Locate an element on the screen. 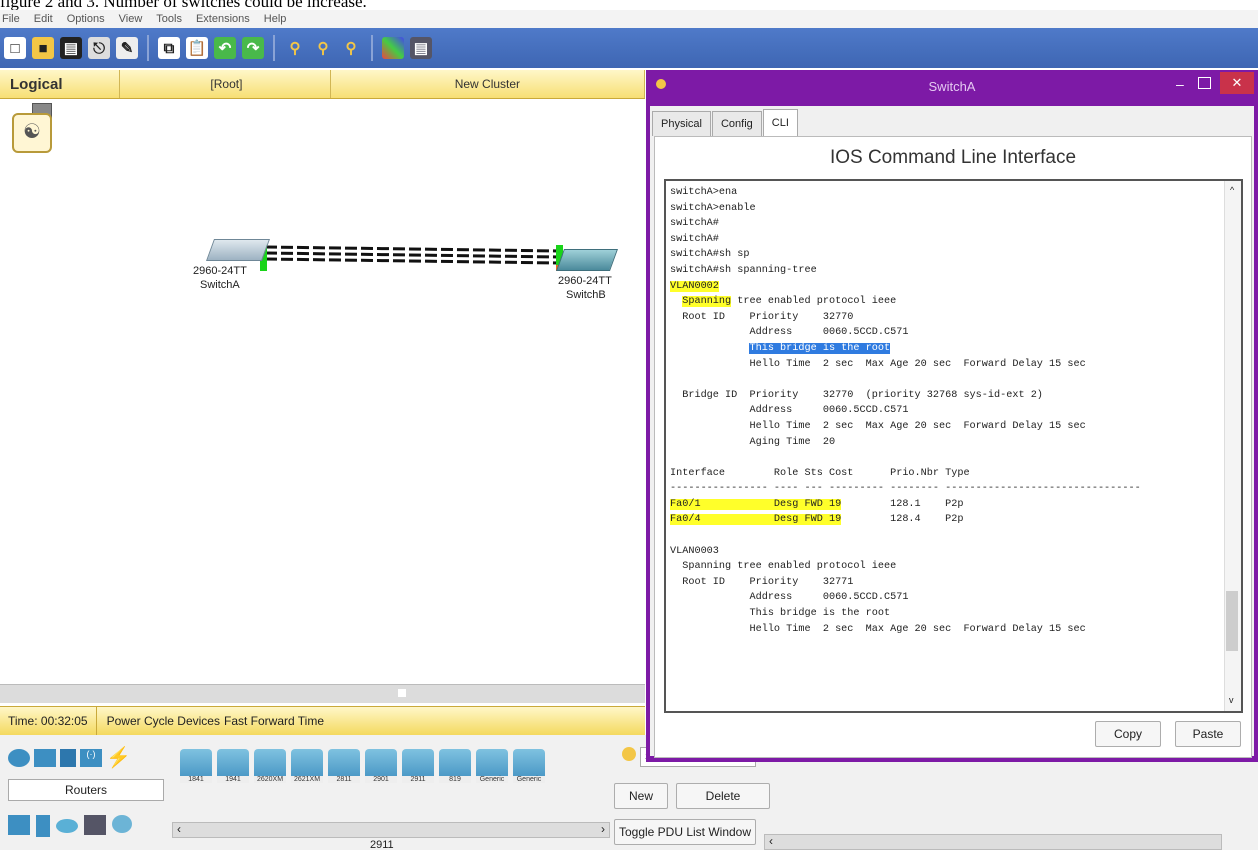  router-model-label: Generic is located at coordinates (529, 779).